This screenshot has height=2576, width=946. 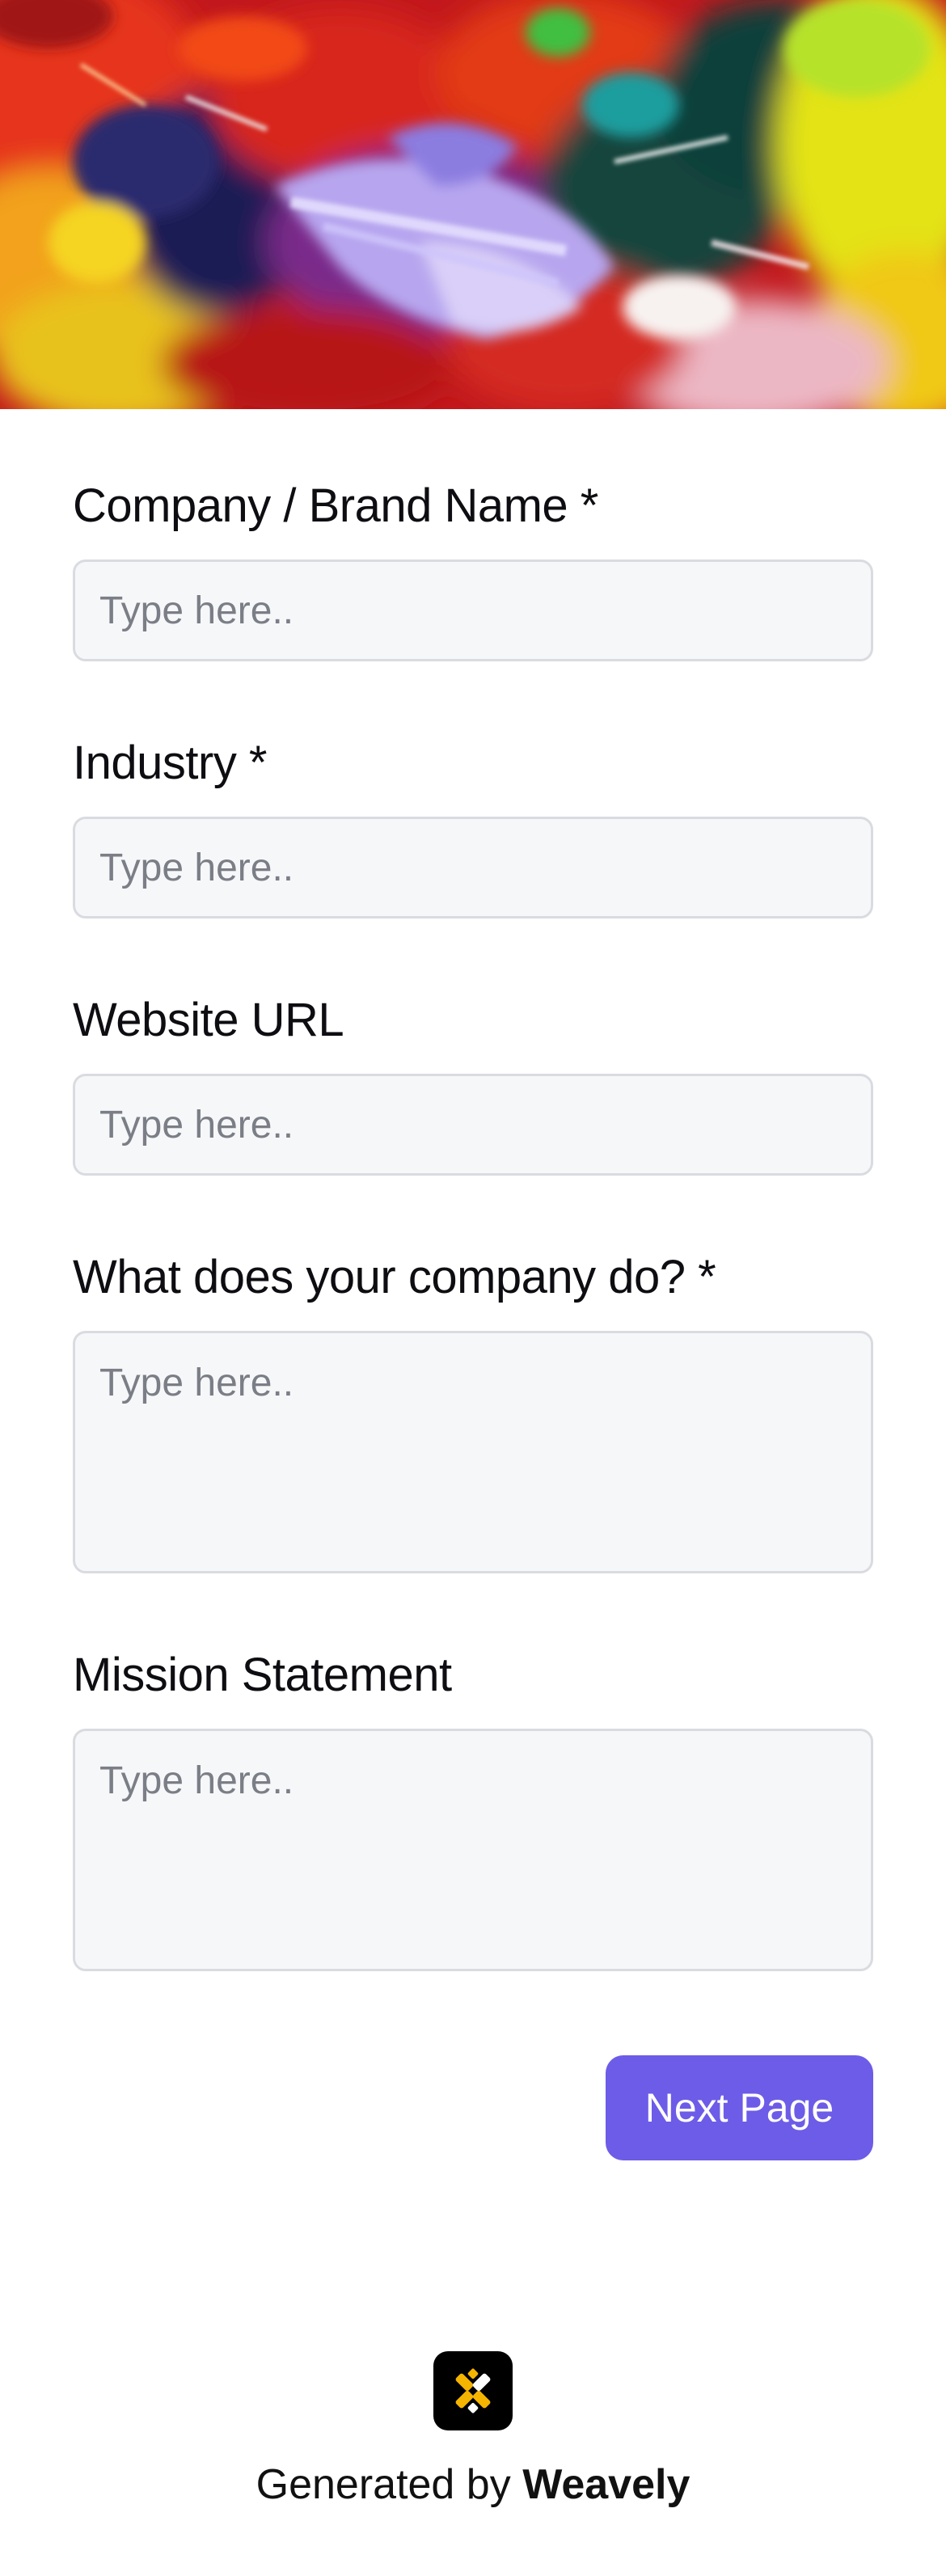 I want to click on field-company-description: What does your company do? *, so click(x=473, y=1410).